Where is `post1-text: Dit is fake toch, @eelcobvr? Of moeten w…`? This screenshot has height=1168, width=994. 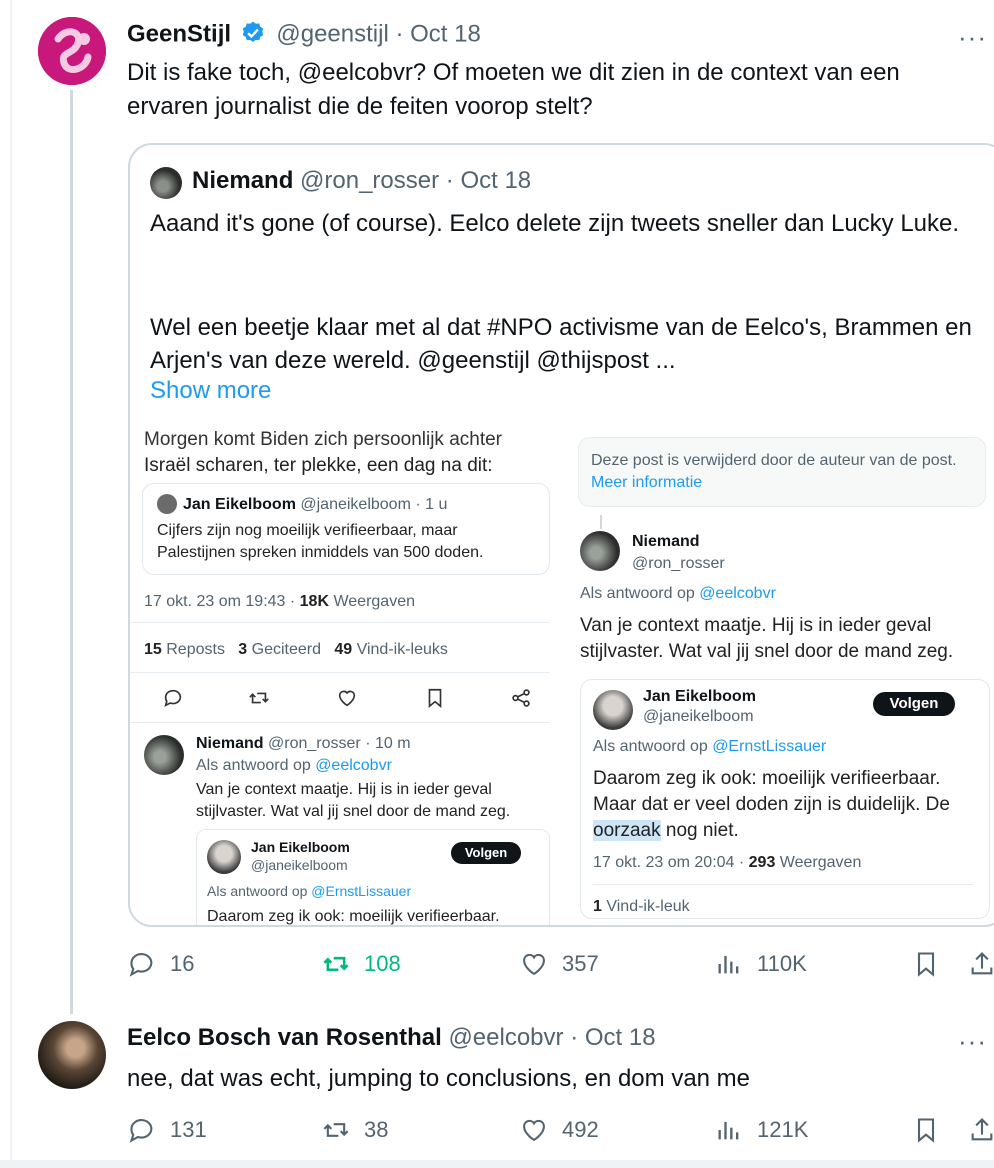
post1-text: Dit is fake toch, @eelcobvr? Of moeten w… is located at coordinates (513, 89).